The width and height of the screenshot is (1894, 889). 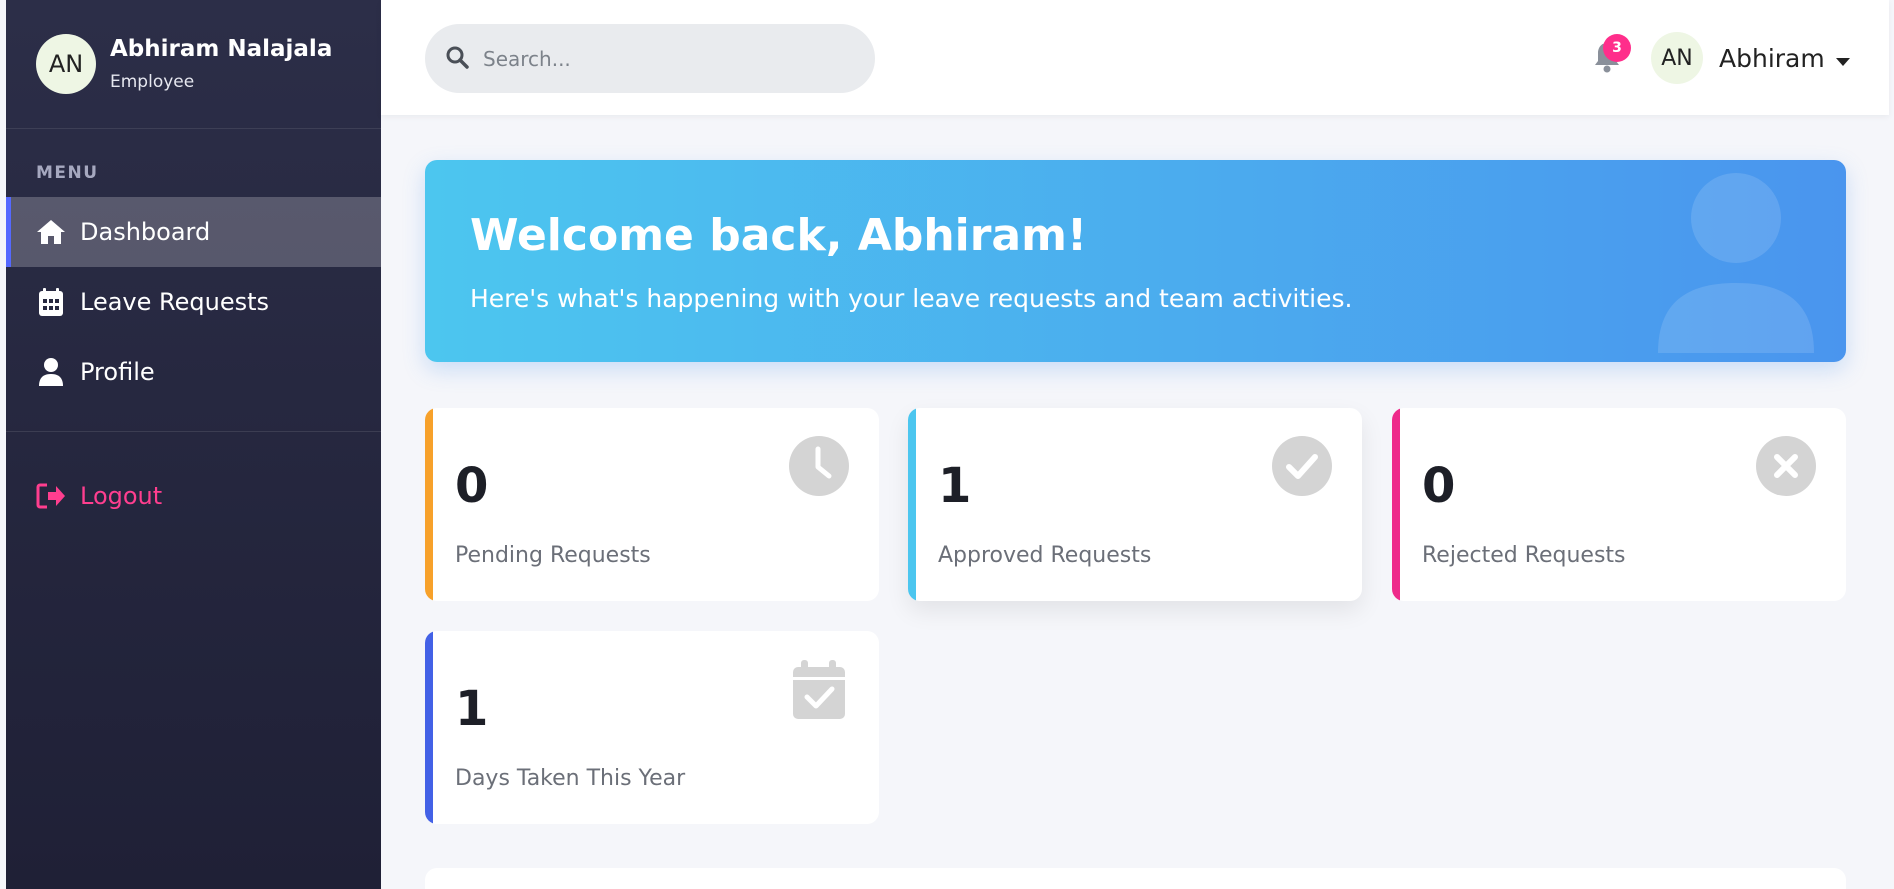 What do you see at coordinates (121, 496) in the screenshot?
I see `logout-label: Logout` at bounding box center [121, 496].